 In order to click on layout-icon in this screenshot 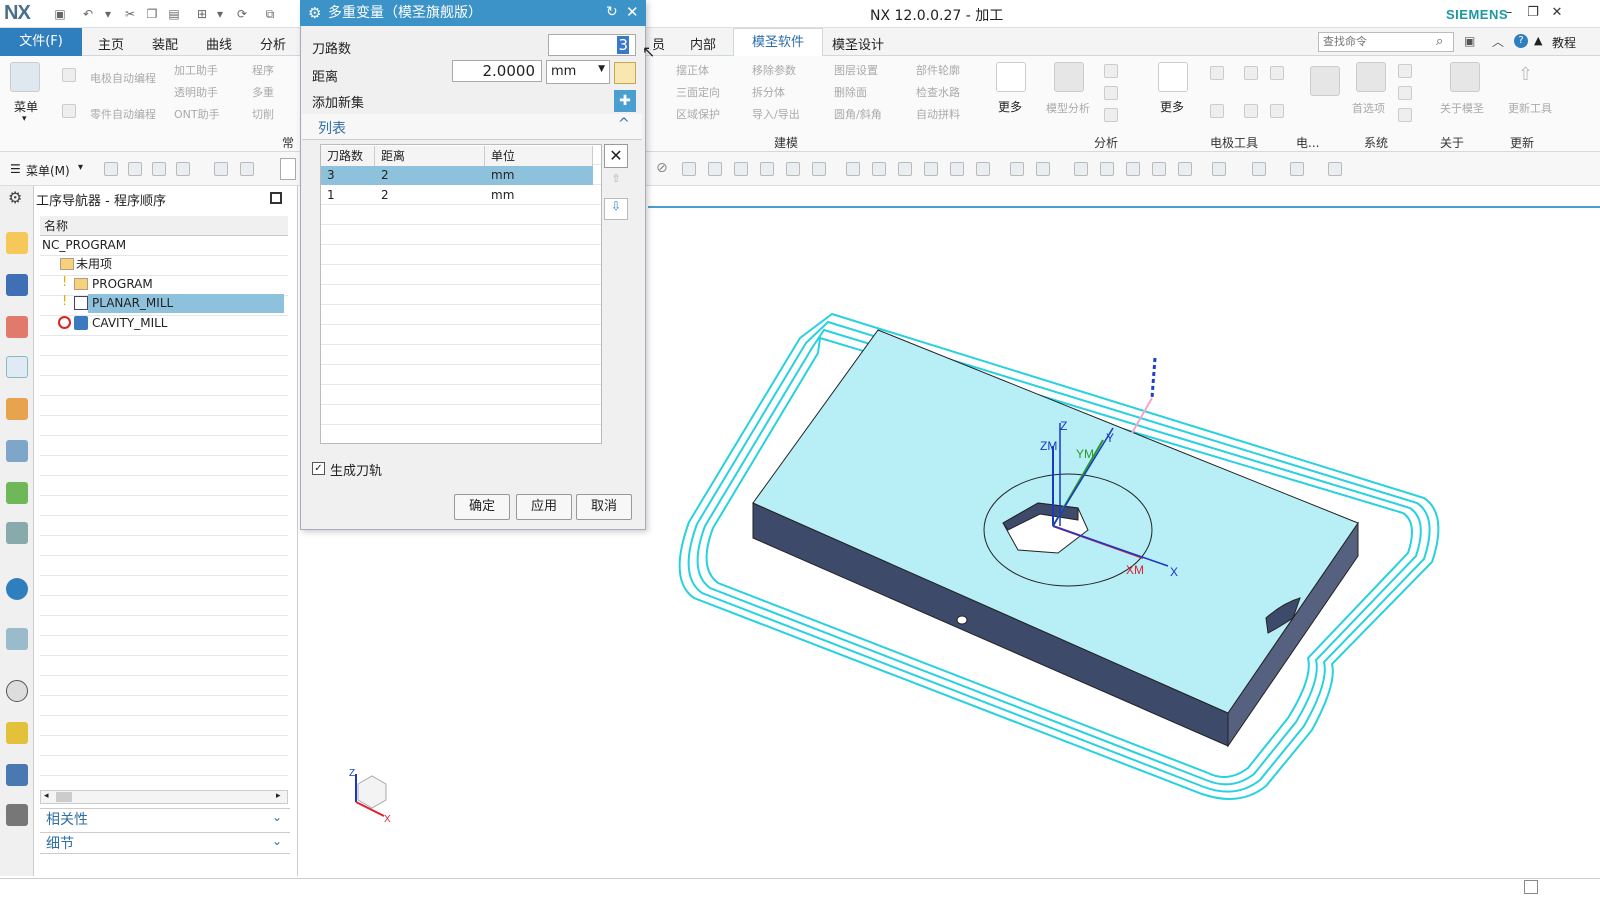, I will do `click(1219, 169)`.